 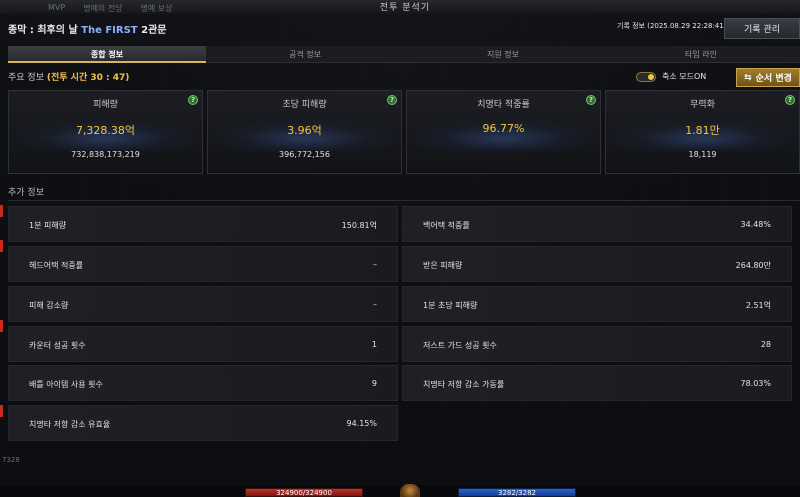 I want to click on tab-overview: 종합 정보, so click(x=107, y=54).